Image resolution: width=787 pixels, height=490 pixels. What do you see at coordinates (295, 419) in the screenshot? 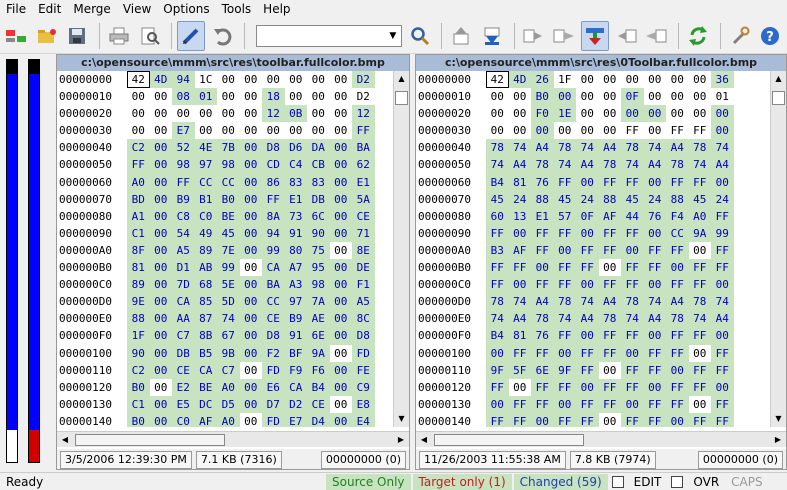
I see `hex-byte: E7` at bounding box center [295, 419].